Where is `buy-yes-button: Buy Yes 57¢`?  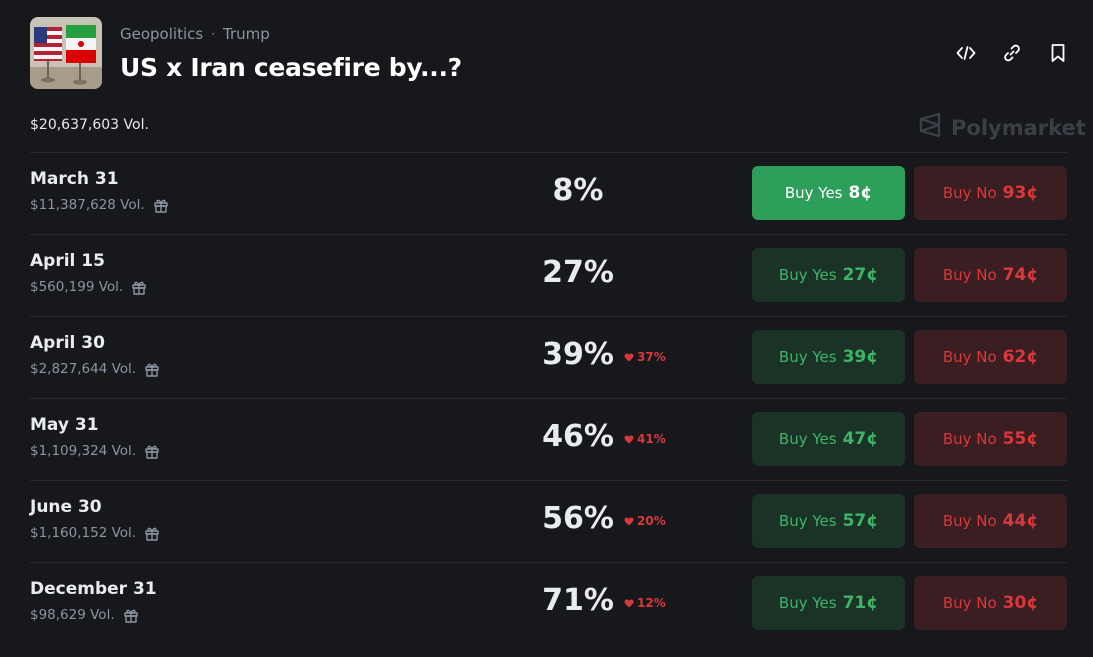
buy-yes-button: Buy Yes 57¢ is located at coordinates (828, 521).